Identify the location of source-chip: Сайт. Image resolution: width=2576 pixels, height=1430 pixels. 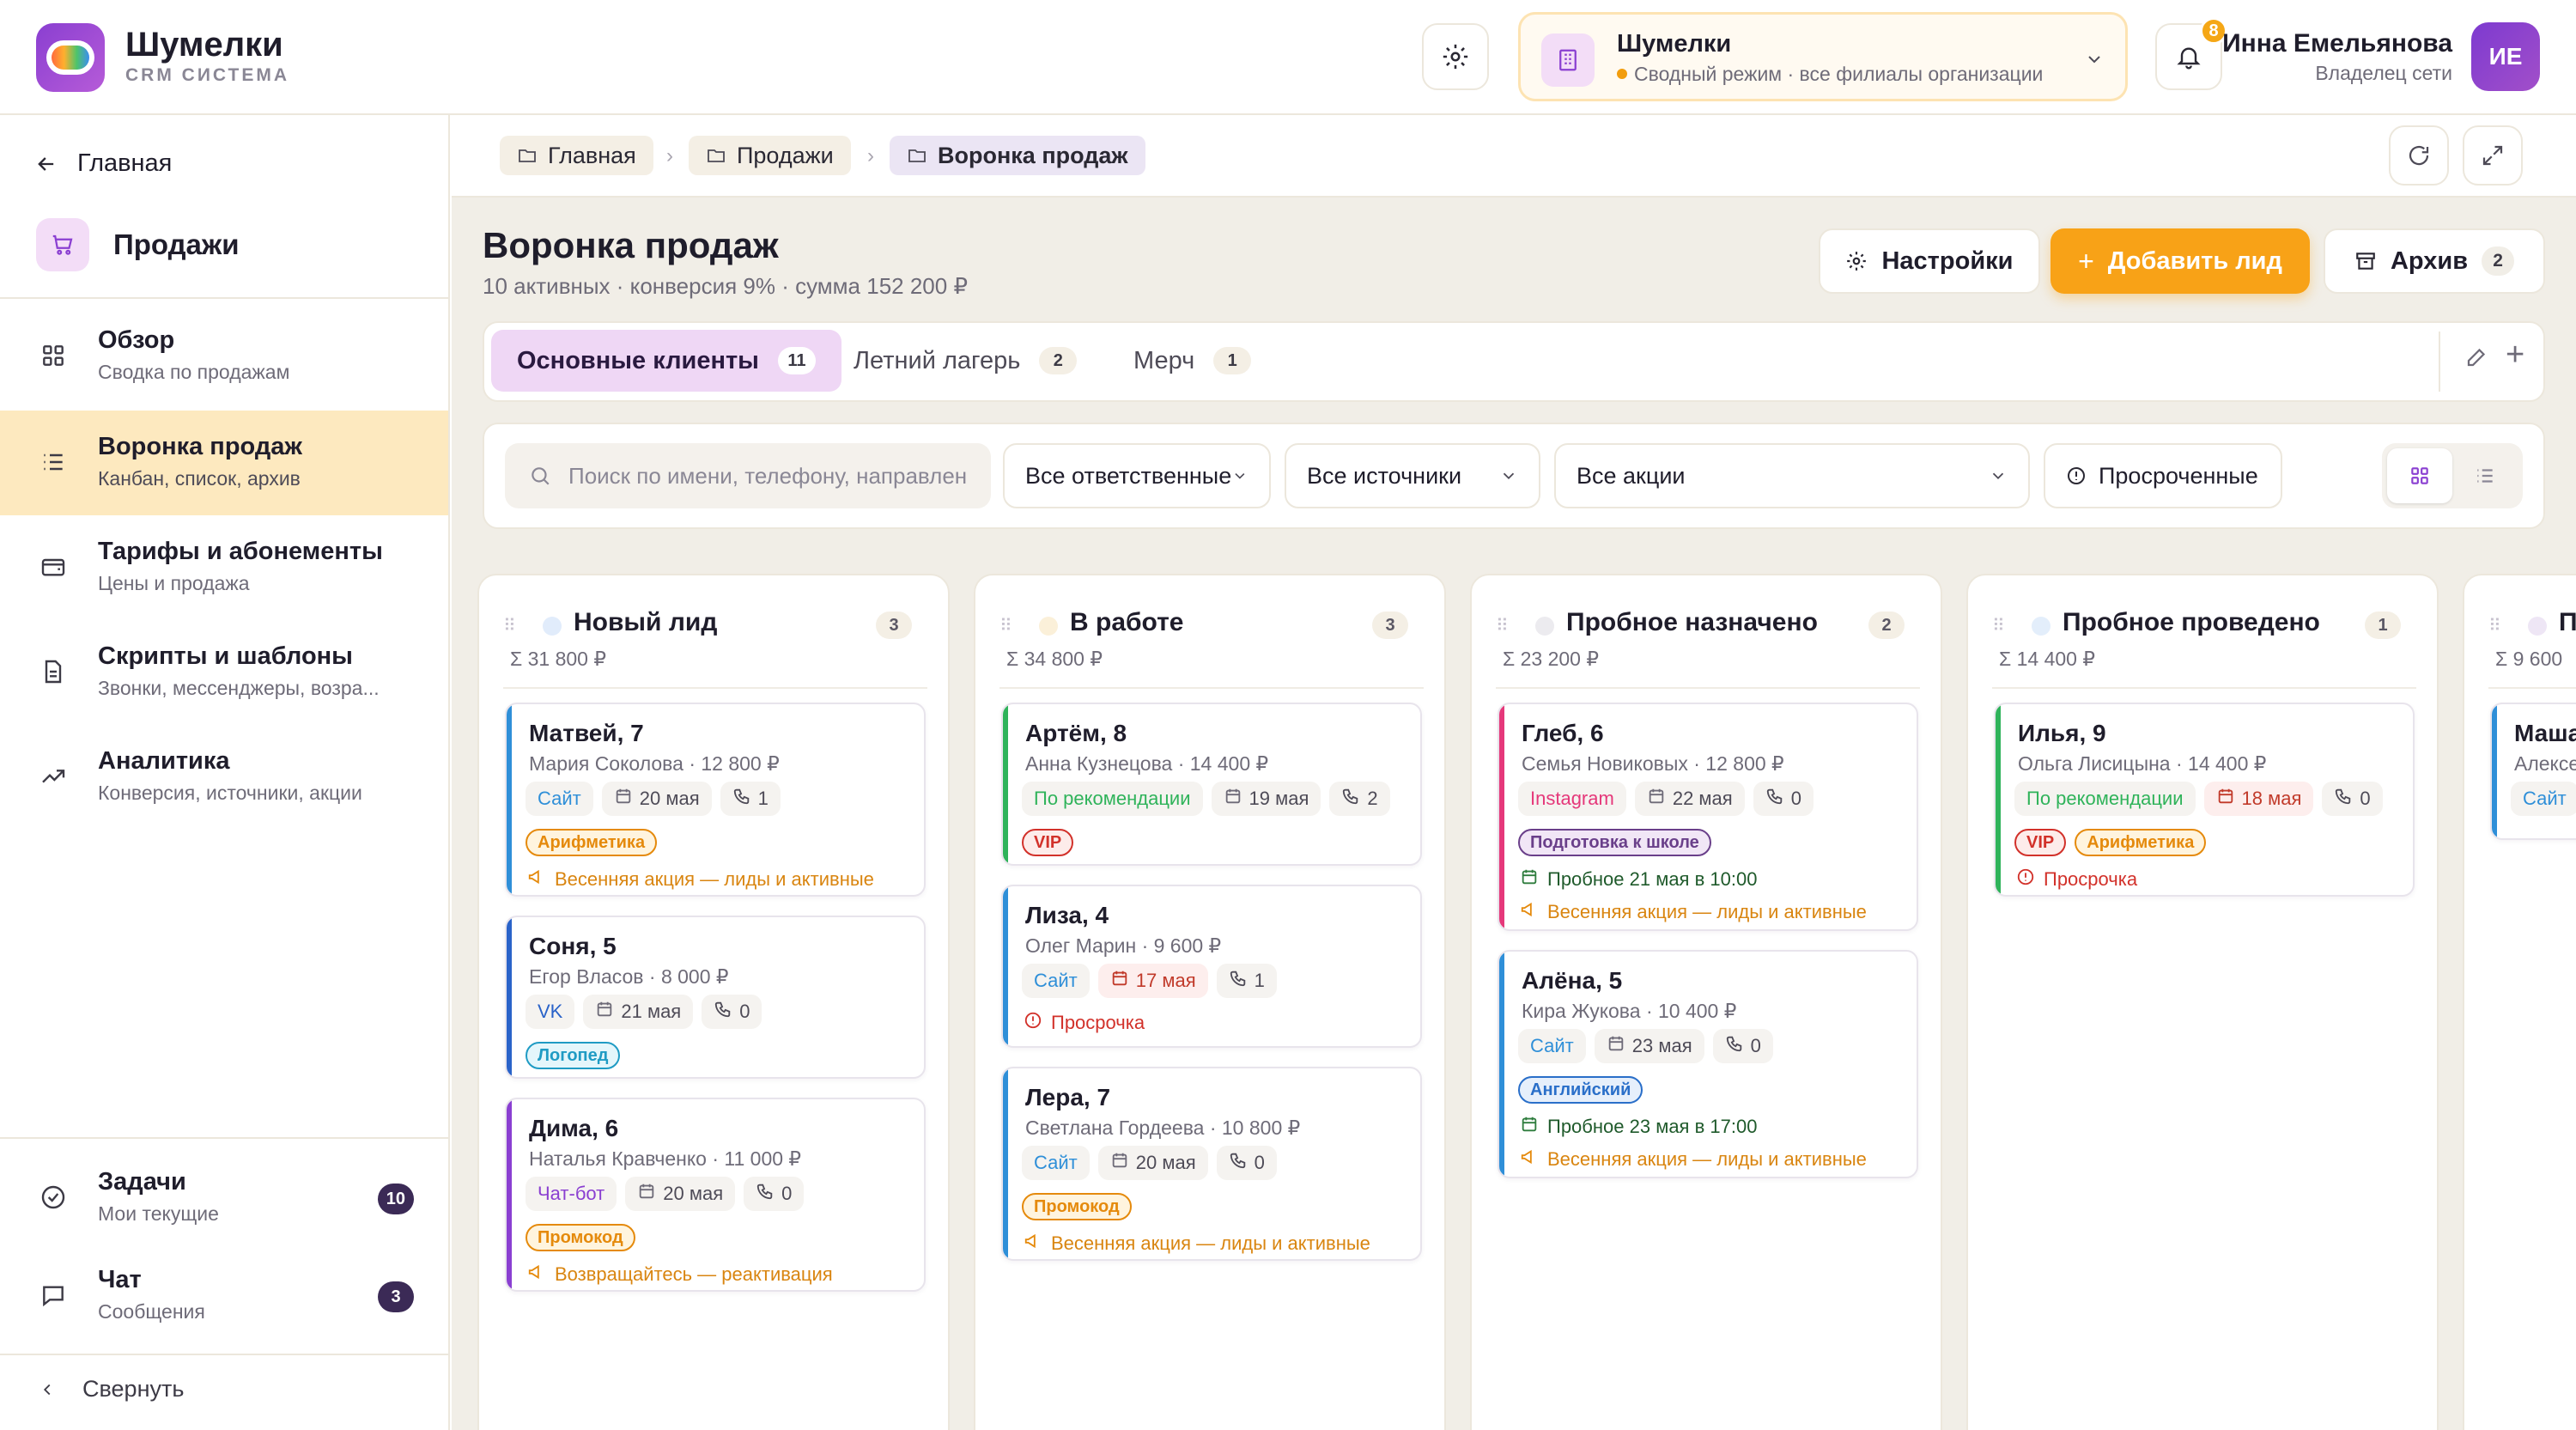
(2544, 799).